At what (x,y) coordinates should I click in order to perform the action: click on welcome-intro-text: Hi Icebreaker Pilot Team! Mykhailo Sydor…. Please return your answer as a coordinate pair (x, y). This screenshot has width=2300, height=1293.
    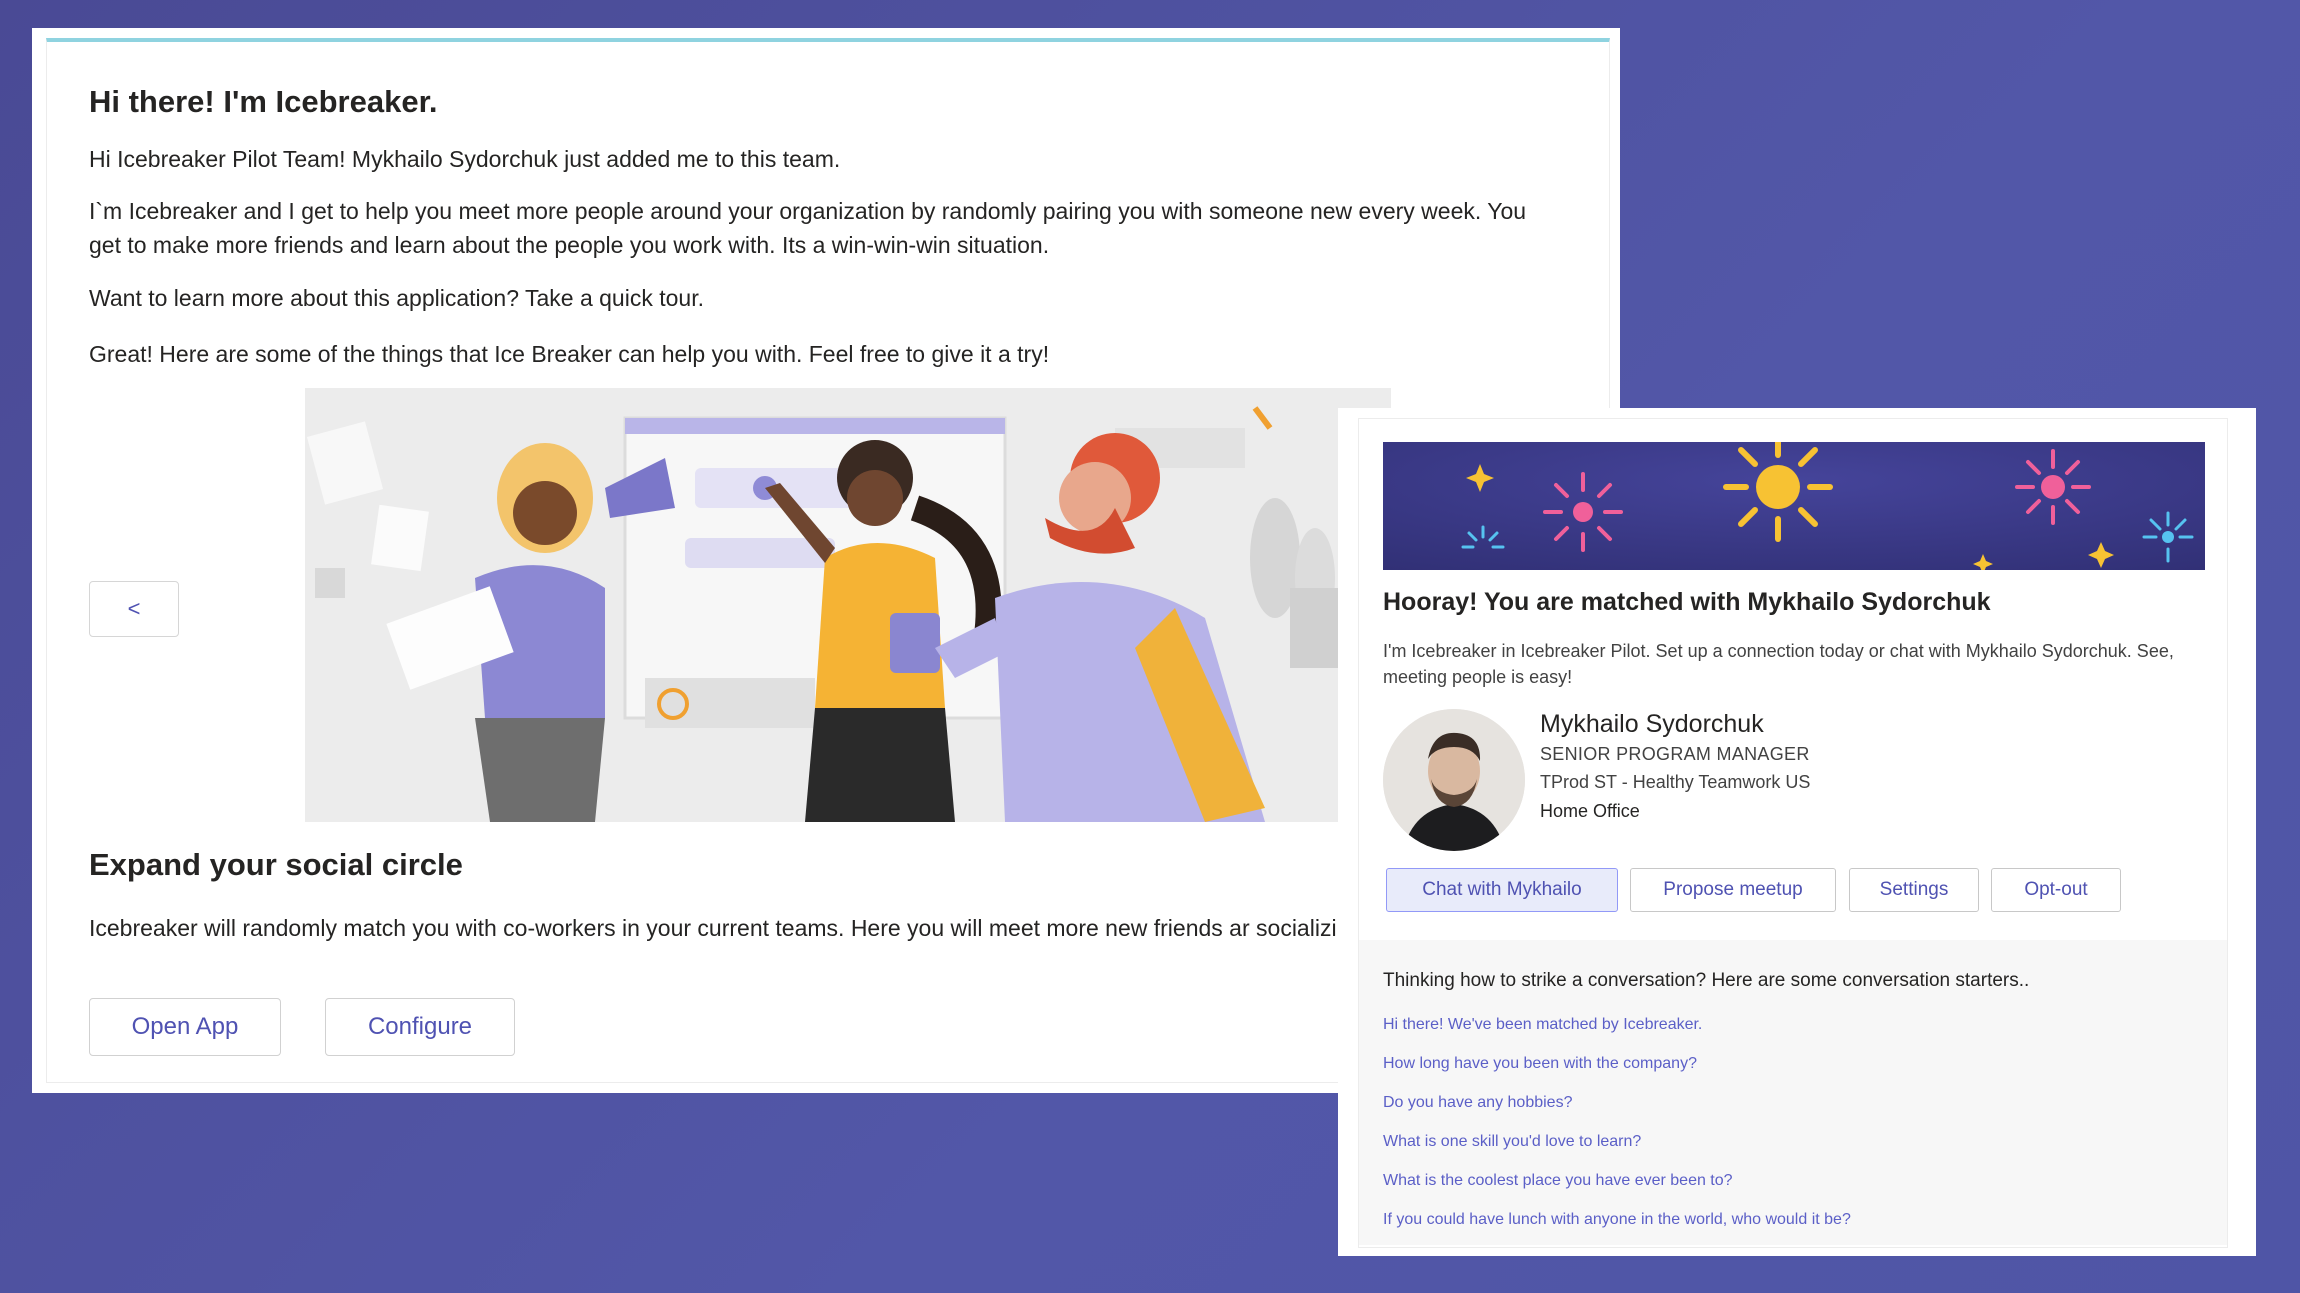
    Looking at the image, I should click on (465, 159).